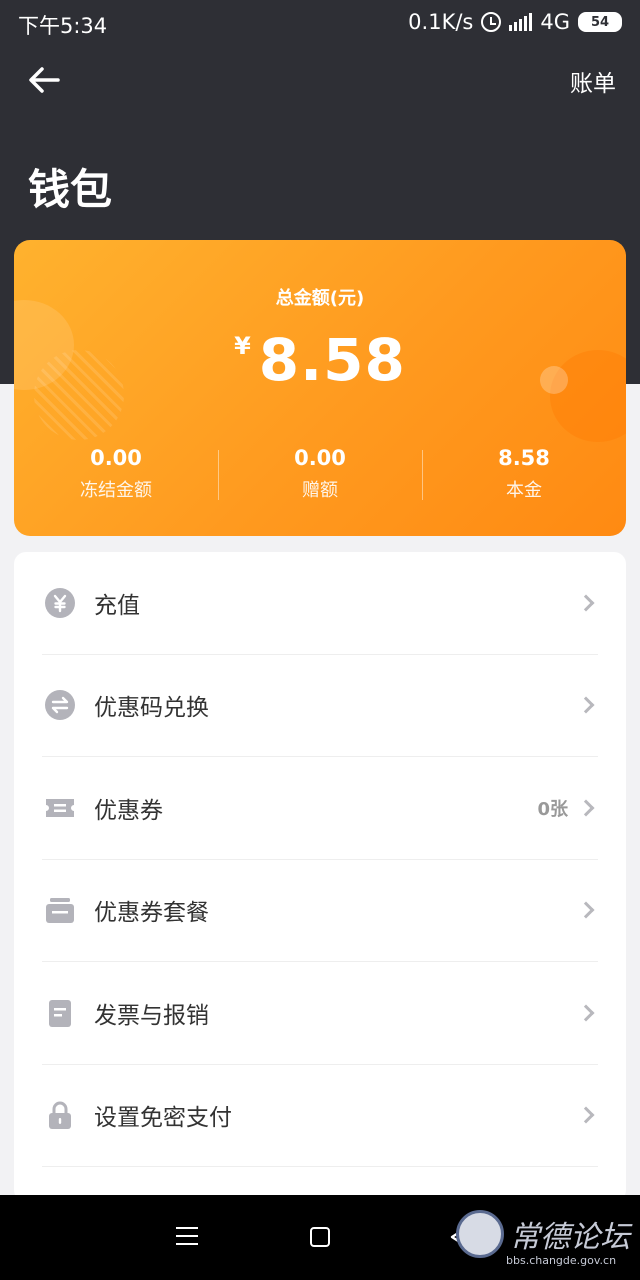  I want to click on status-indicators: 0.1K/s 4G 54, so click(515, 22).